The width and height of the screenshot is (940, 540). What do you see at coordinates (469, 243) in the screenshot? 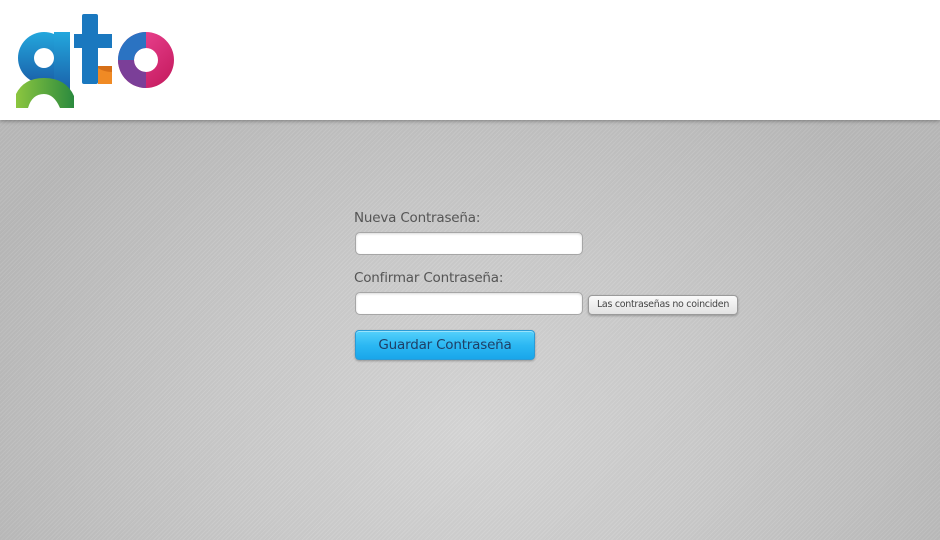
I see `new-password-input` at bounding box center [469, 243].